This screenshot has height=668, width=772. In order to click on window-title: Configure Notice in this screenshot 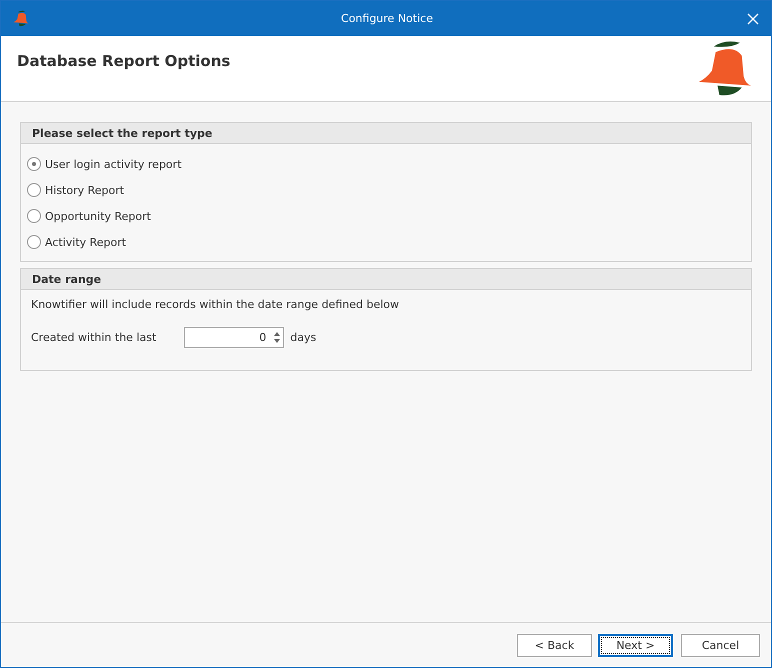, I will do `click(387, 18)`.